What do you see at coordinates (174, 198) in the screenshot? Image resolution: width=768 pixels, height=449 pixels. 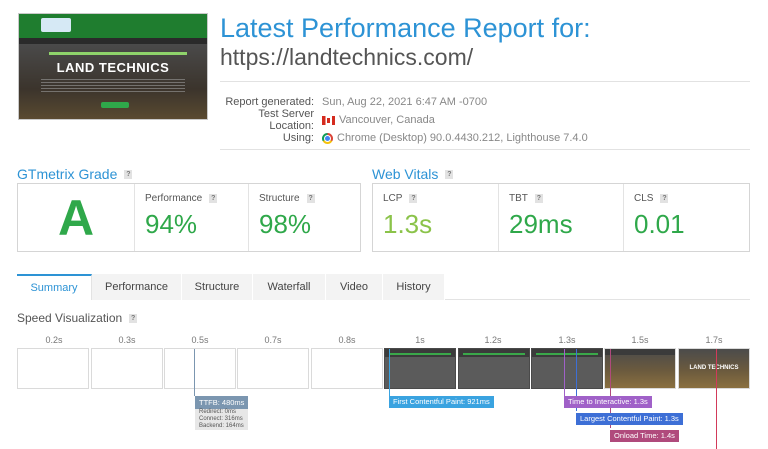 I see `performance-label: Performance` at bounding box center [174, 198].